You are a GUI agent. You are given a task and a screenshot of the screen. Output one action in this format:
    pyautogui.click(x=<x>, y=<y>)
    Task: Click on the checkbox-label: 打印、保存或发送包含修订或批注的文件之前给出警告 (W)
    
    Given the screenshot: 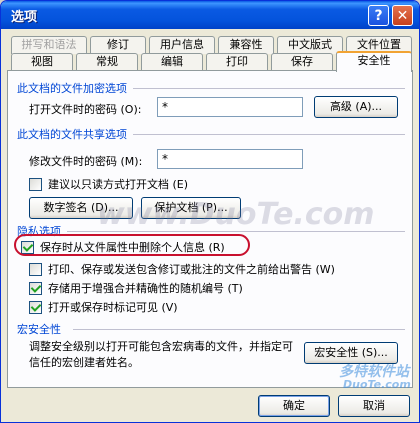 What is the action you would take?
    pyautogui.click(x=191, y=269)
    